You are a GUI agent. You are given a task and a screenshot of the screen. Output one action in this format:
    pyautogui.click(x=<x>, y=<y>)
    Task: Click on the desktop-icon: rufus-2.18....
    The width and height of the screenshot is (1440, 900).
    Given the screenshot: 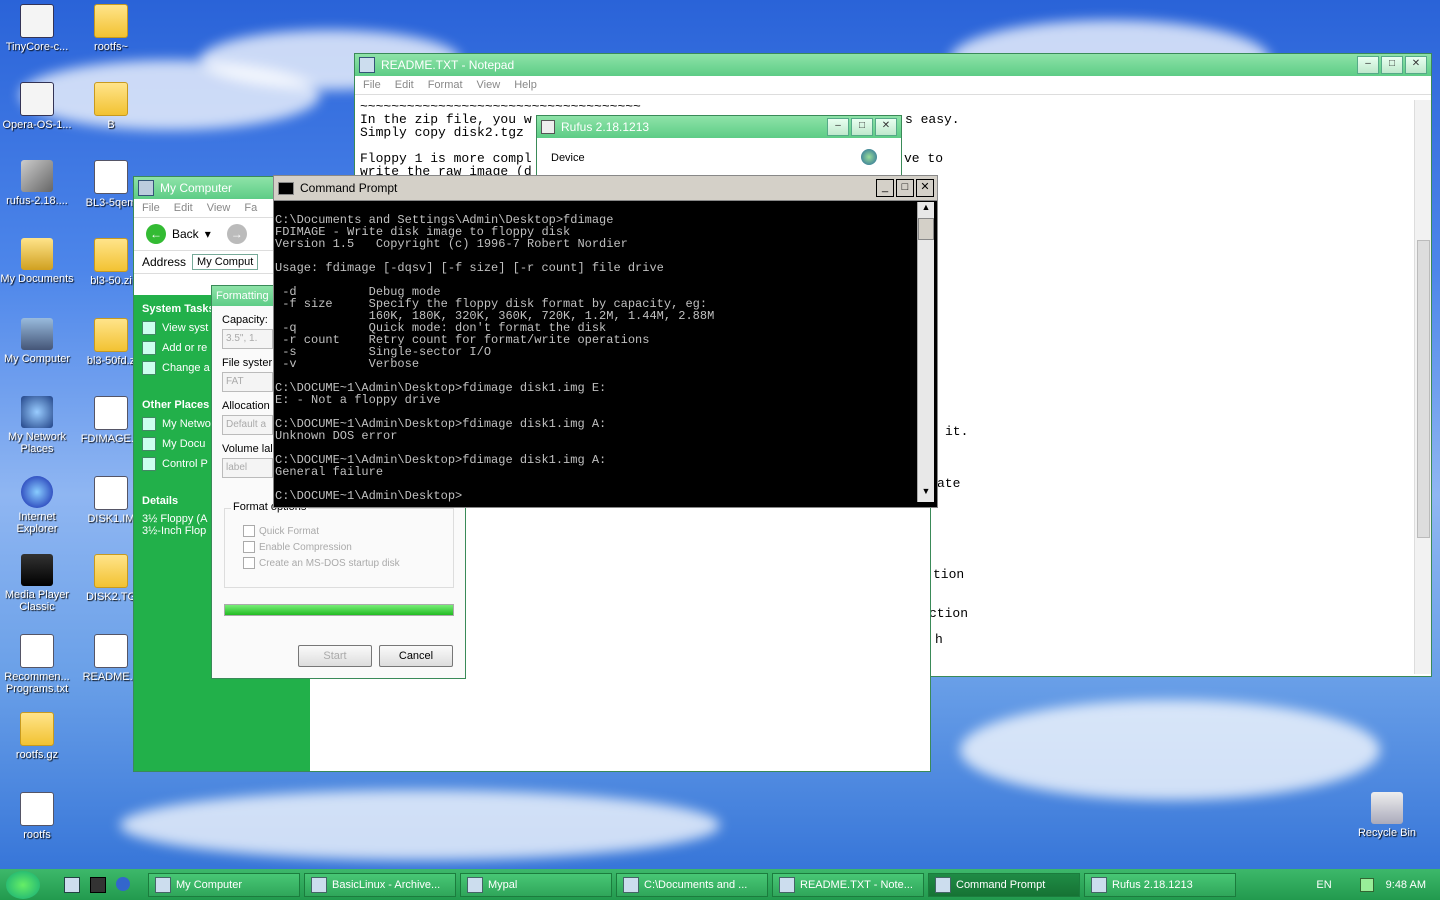 What is the action you would take?
    pyautogui.click(x=38, y=183)
    